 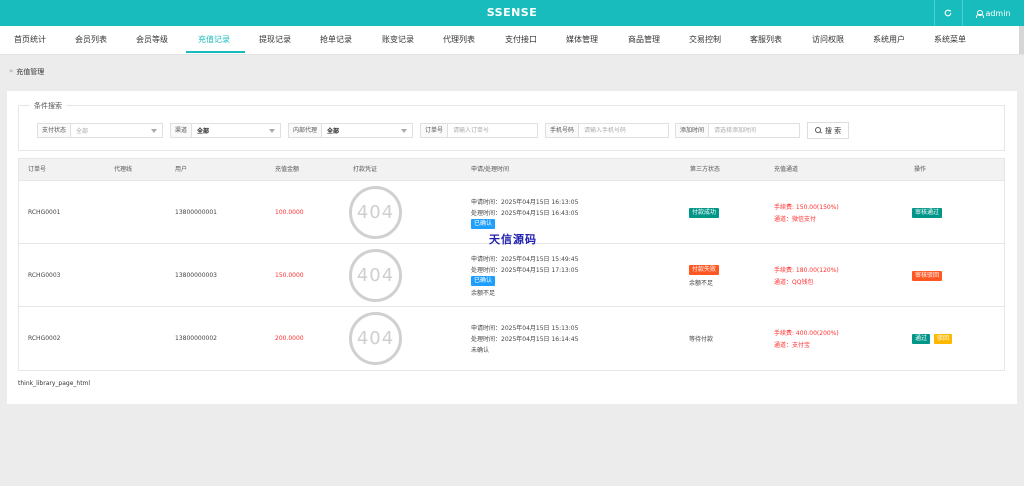 I want to click on process-time: 处理时间：2025年04月15日 16:14:45, so click(x=525, y=339).